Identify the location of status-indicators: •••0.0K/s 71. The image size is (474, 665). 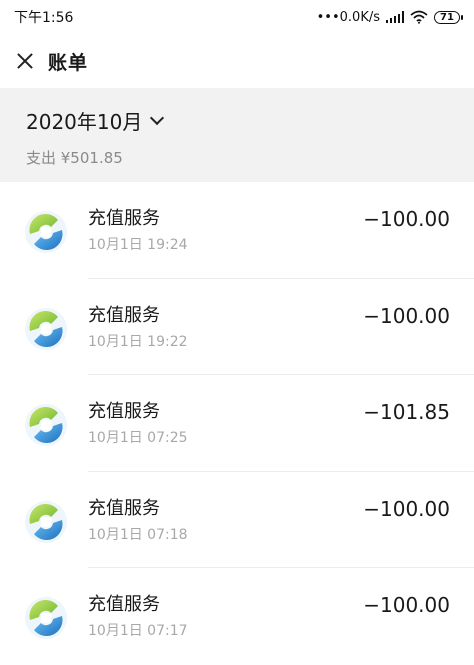
(389, 17).